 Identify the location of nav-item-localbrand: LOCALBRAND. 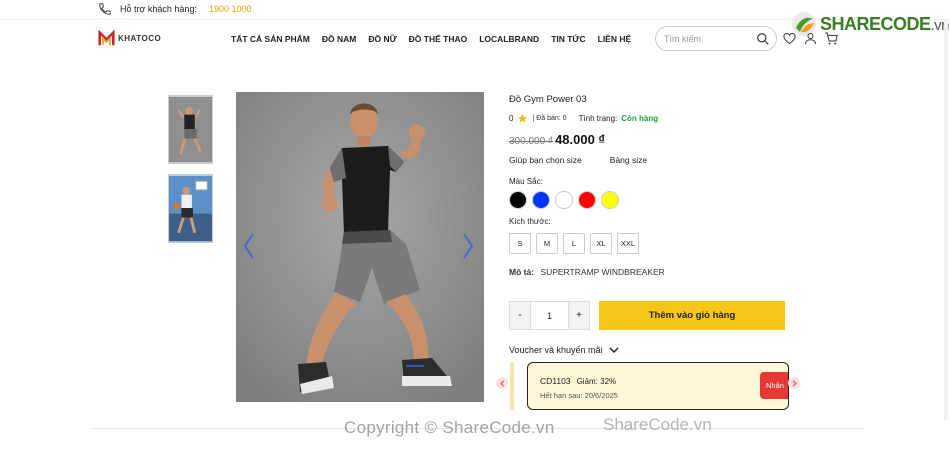
(509, 39).